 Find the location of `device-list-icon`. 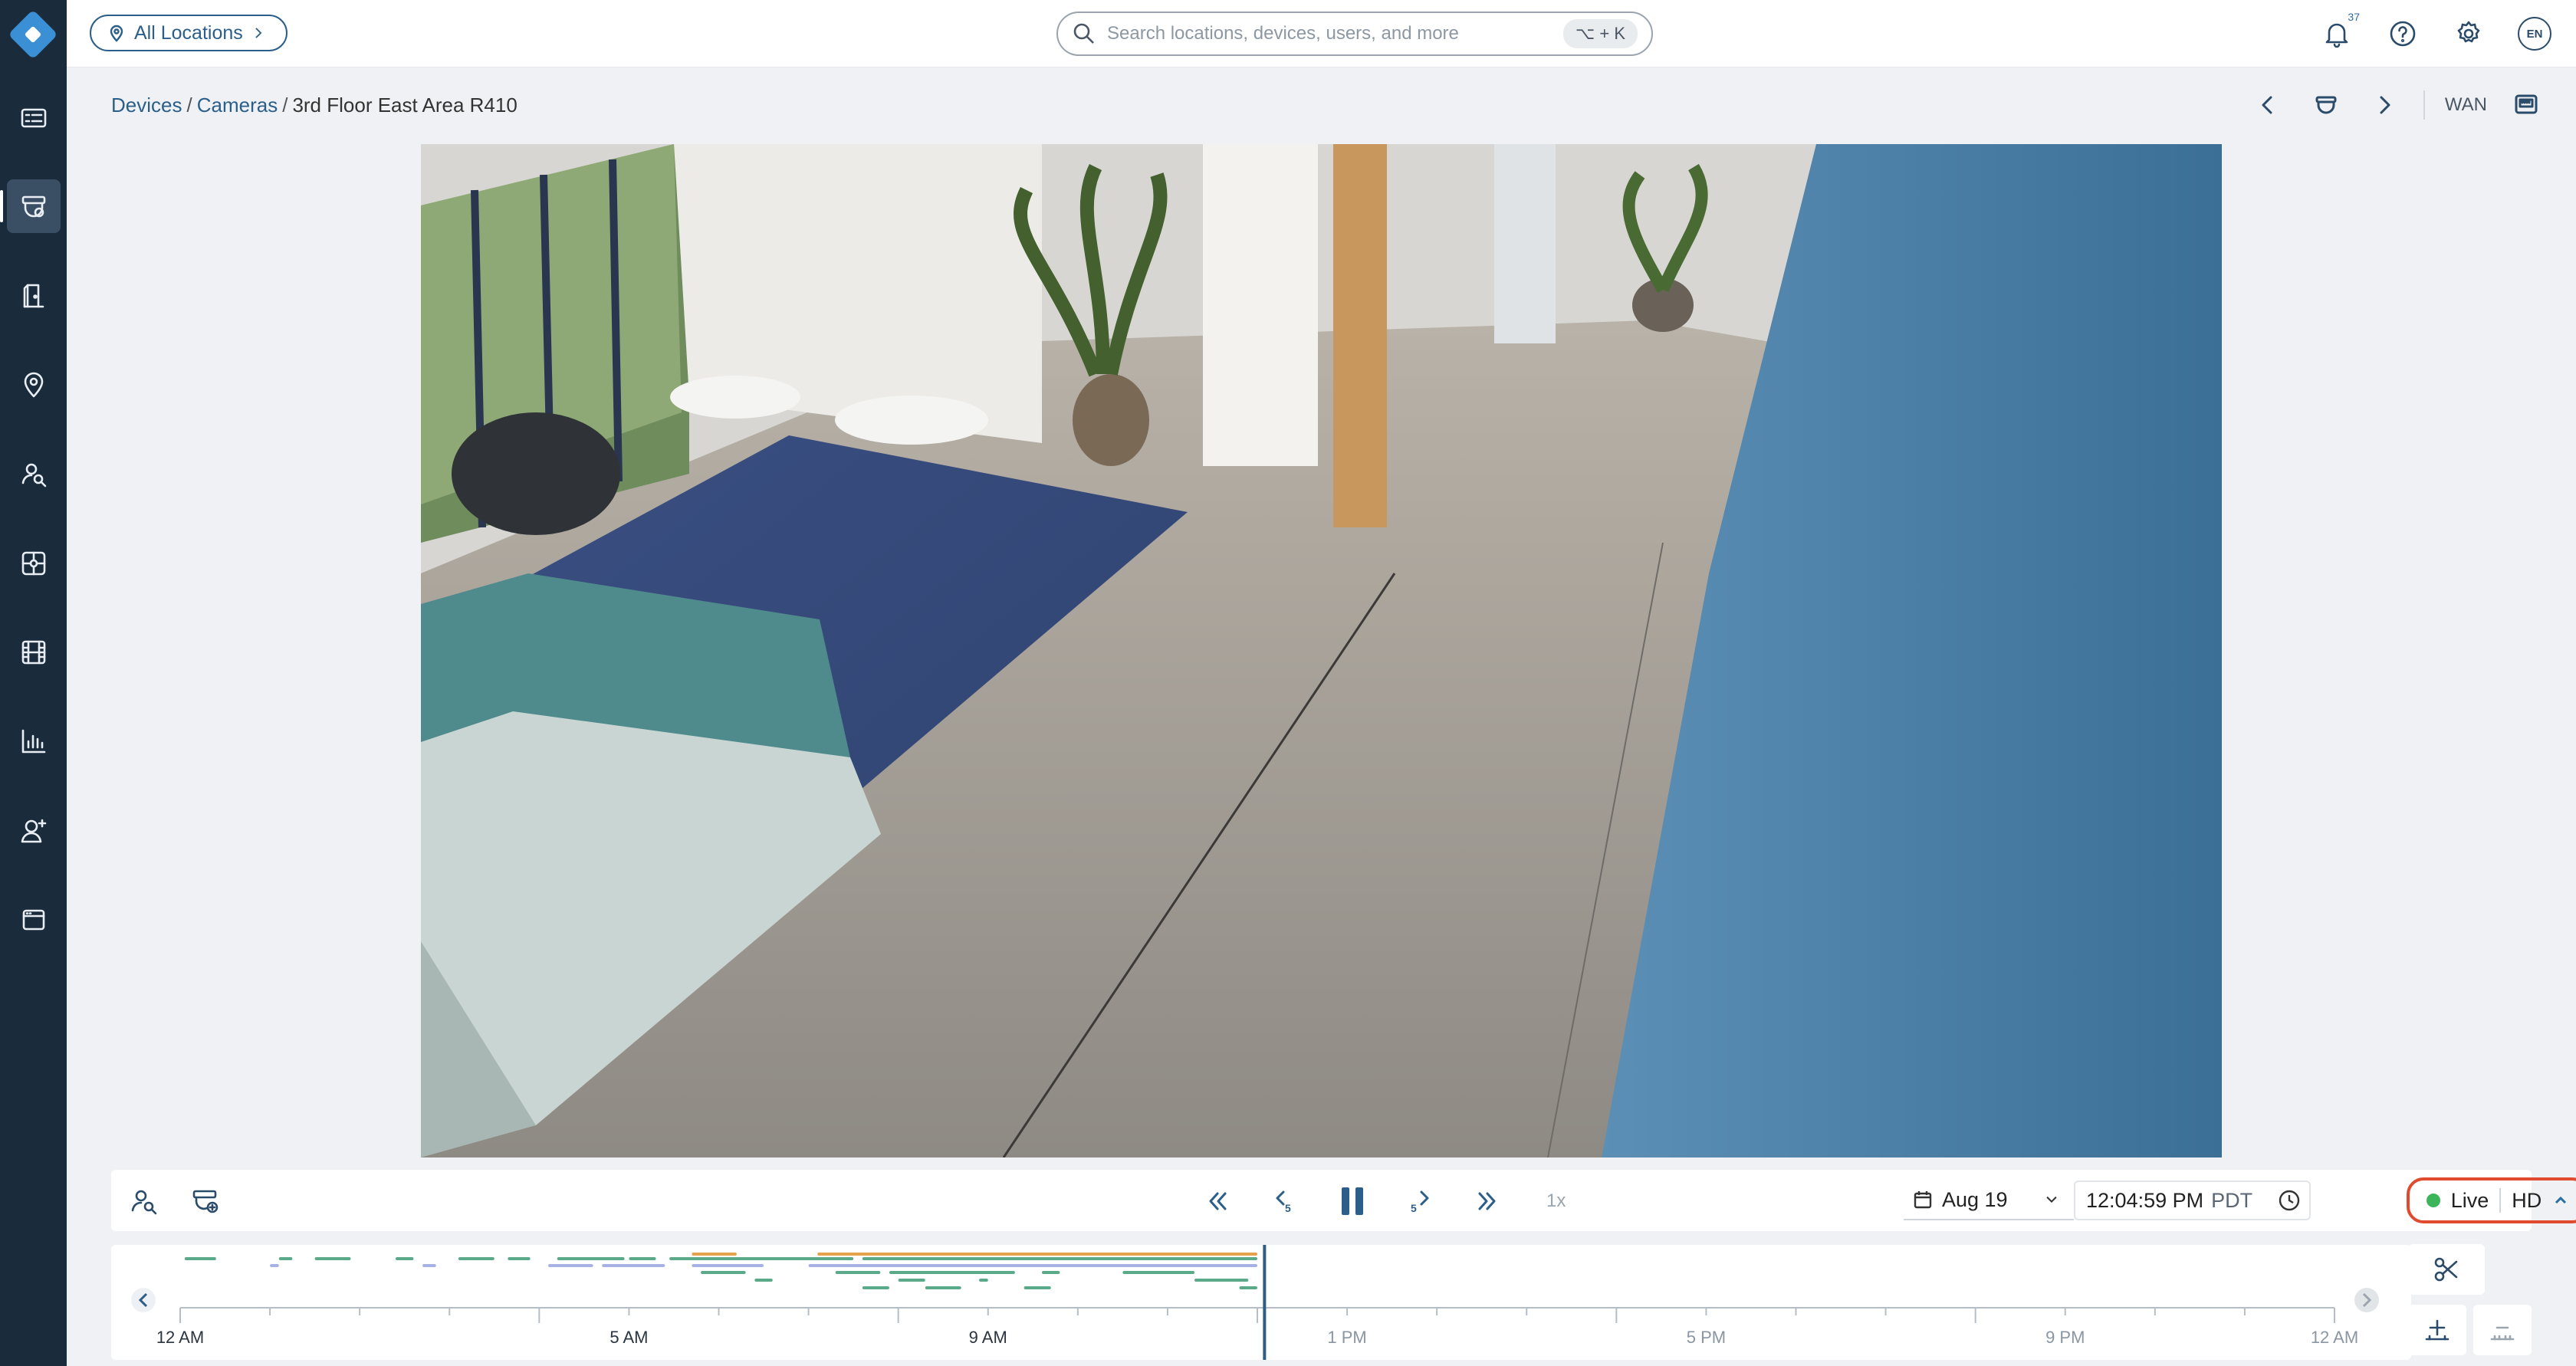

device-list-icon is located at coordinates (34, 118).